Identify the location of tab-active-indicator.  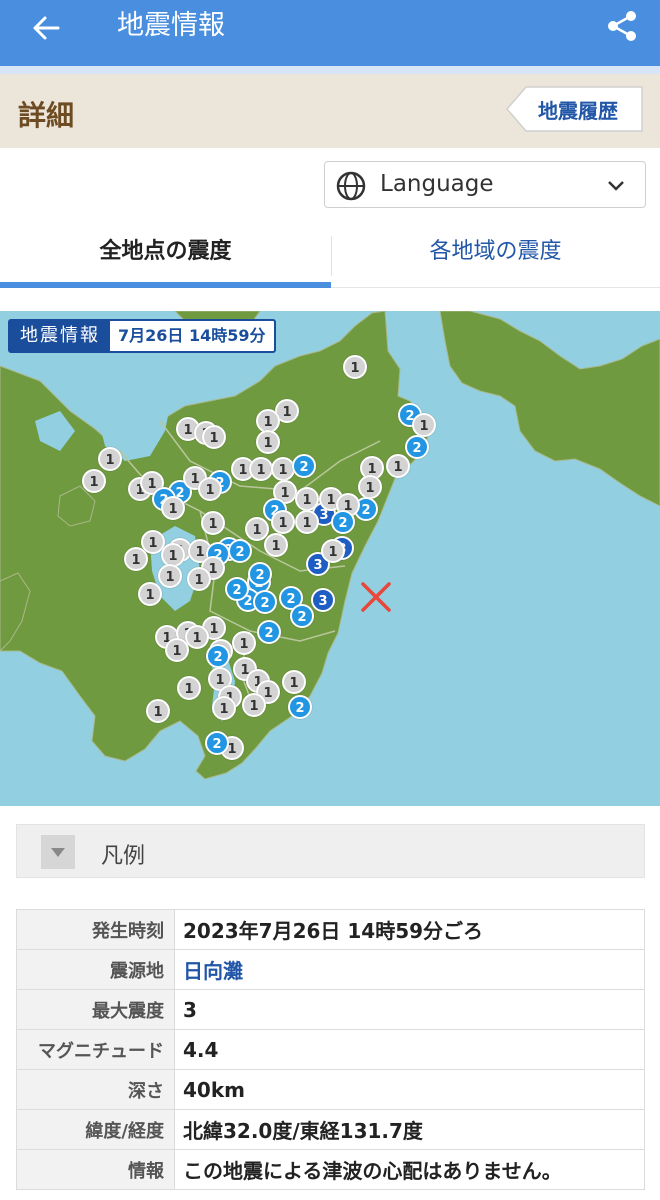
(165, 285).